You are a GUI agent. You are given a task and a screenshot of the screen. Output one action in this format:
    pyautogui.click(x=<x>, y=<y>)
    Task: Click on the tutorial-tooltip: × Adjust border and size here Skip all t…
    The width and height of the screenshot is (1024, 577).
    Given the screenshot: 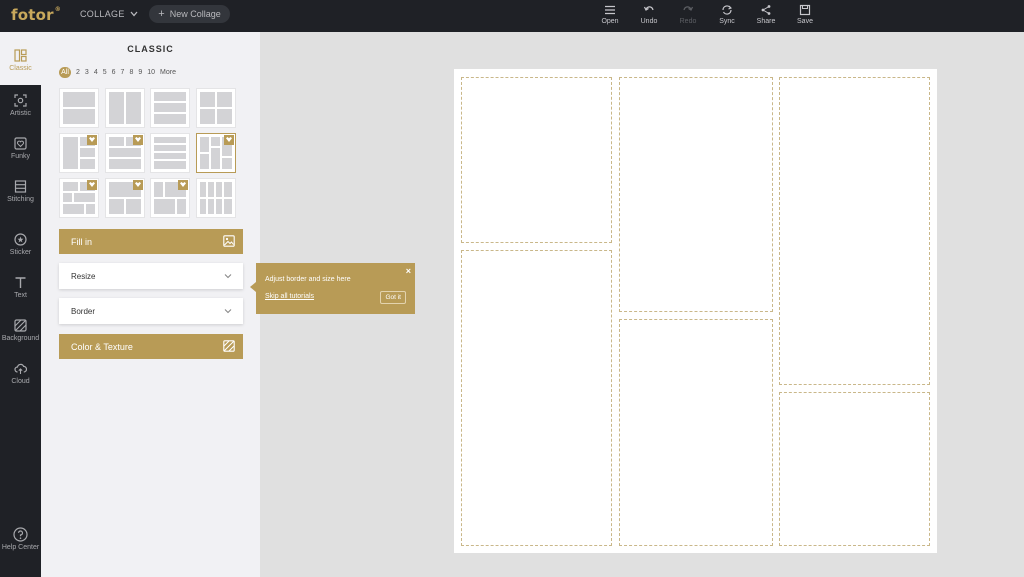 What is the action you would take?
    pyautogui.click(x=332, y=288)
    